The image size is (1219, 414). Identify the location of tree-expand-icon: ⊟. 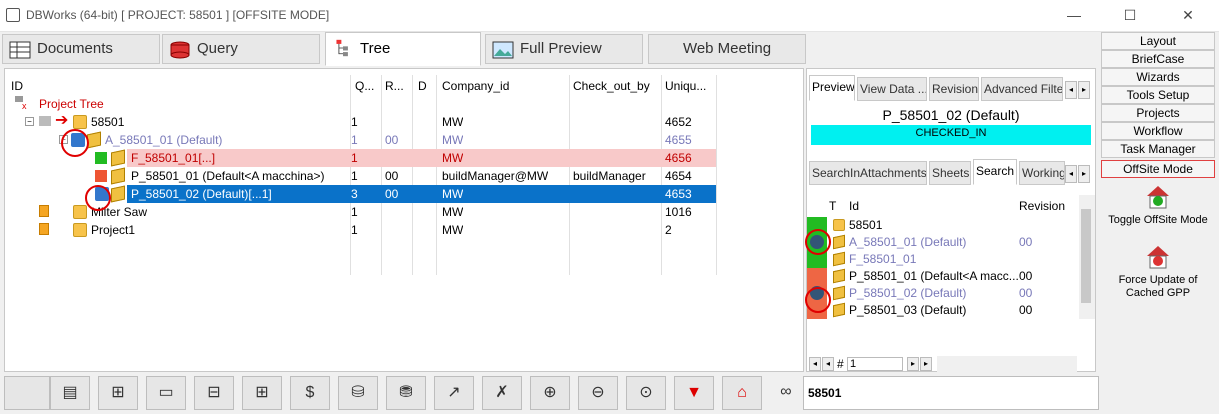
(214, 393).